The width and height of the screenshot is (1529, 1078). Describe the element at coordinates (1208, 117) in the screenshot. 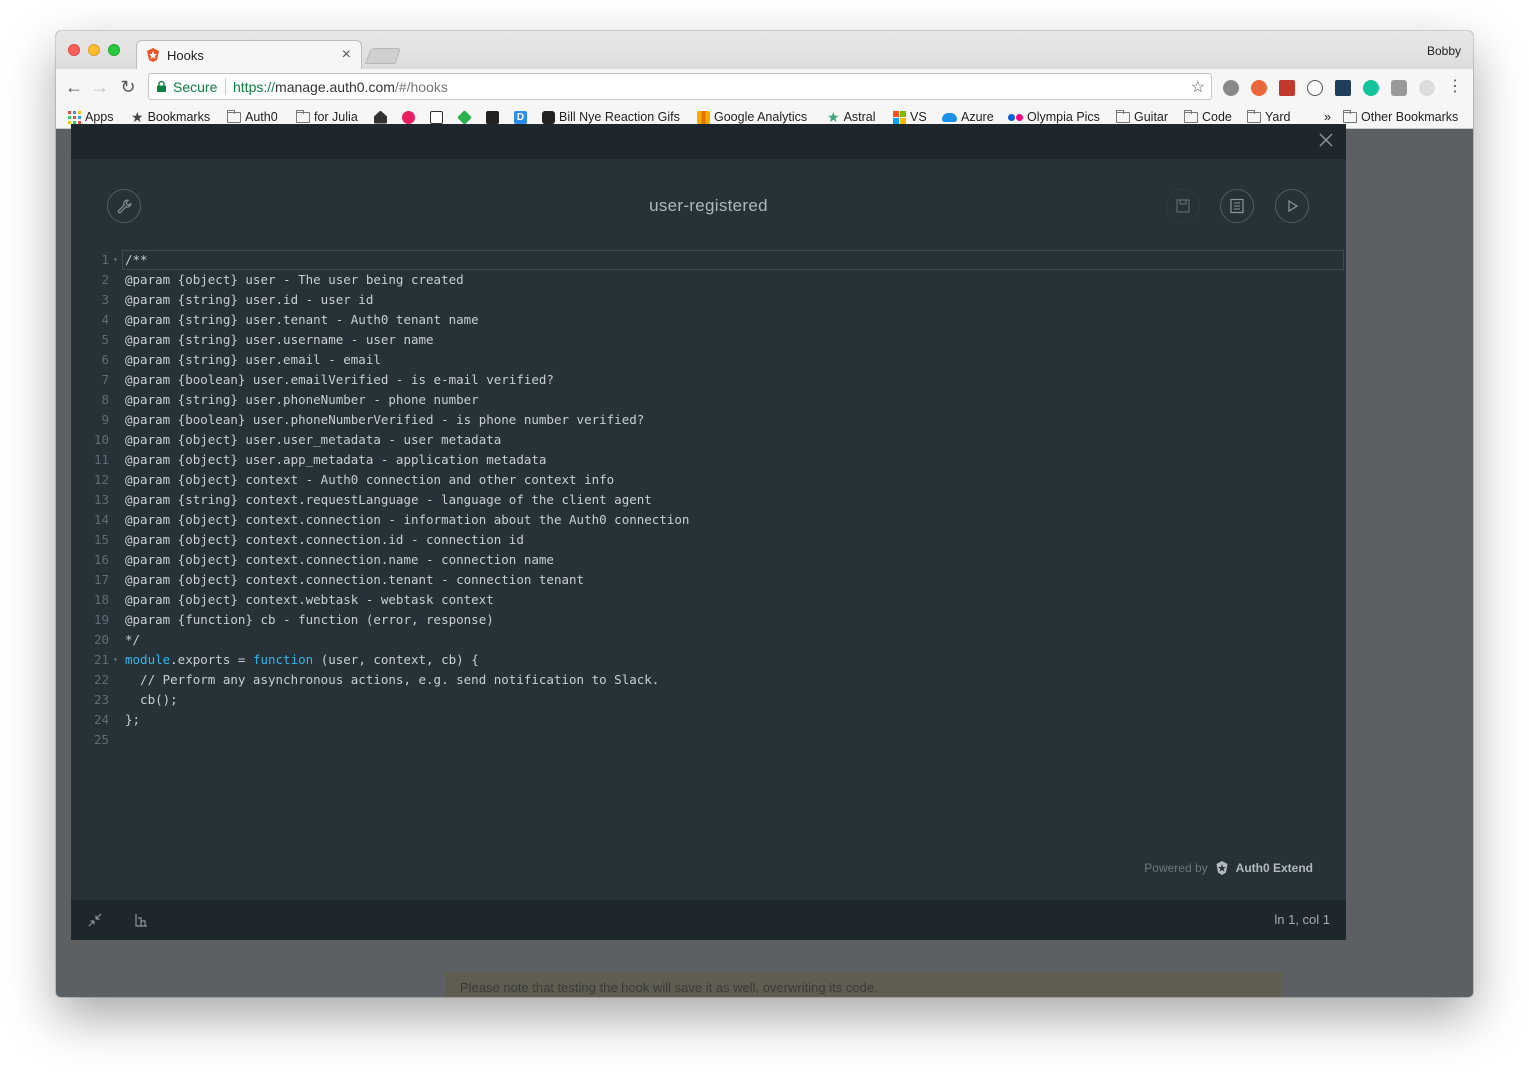

I see `bookmark-code: Code` at that location.